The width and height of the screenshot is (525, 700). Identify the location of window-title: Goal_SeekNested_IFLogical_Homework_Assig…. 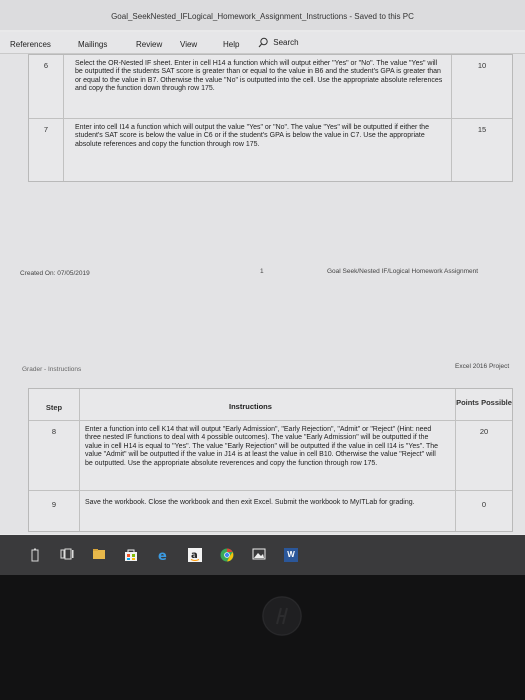
(262, 16).